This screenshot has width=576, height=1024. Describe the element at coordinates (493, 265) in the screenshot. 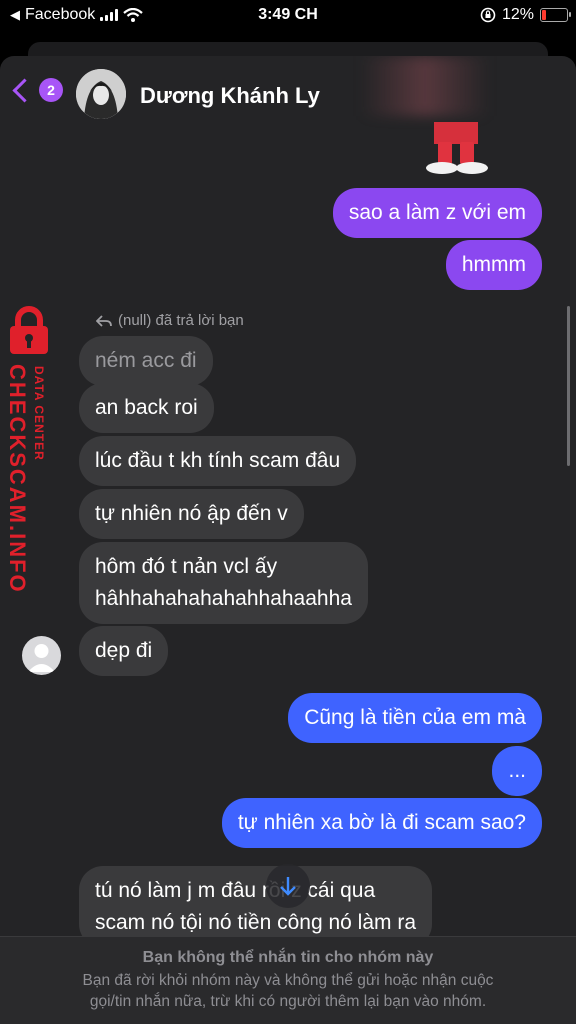

I see `message-outgoing: hmmm` at that location.